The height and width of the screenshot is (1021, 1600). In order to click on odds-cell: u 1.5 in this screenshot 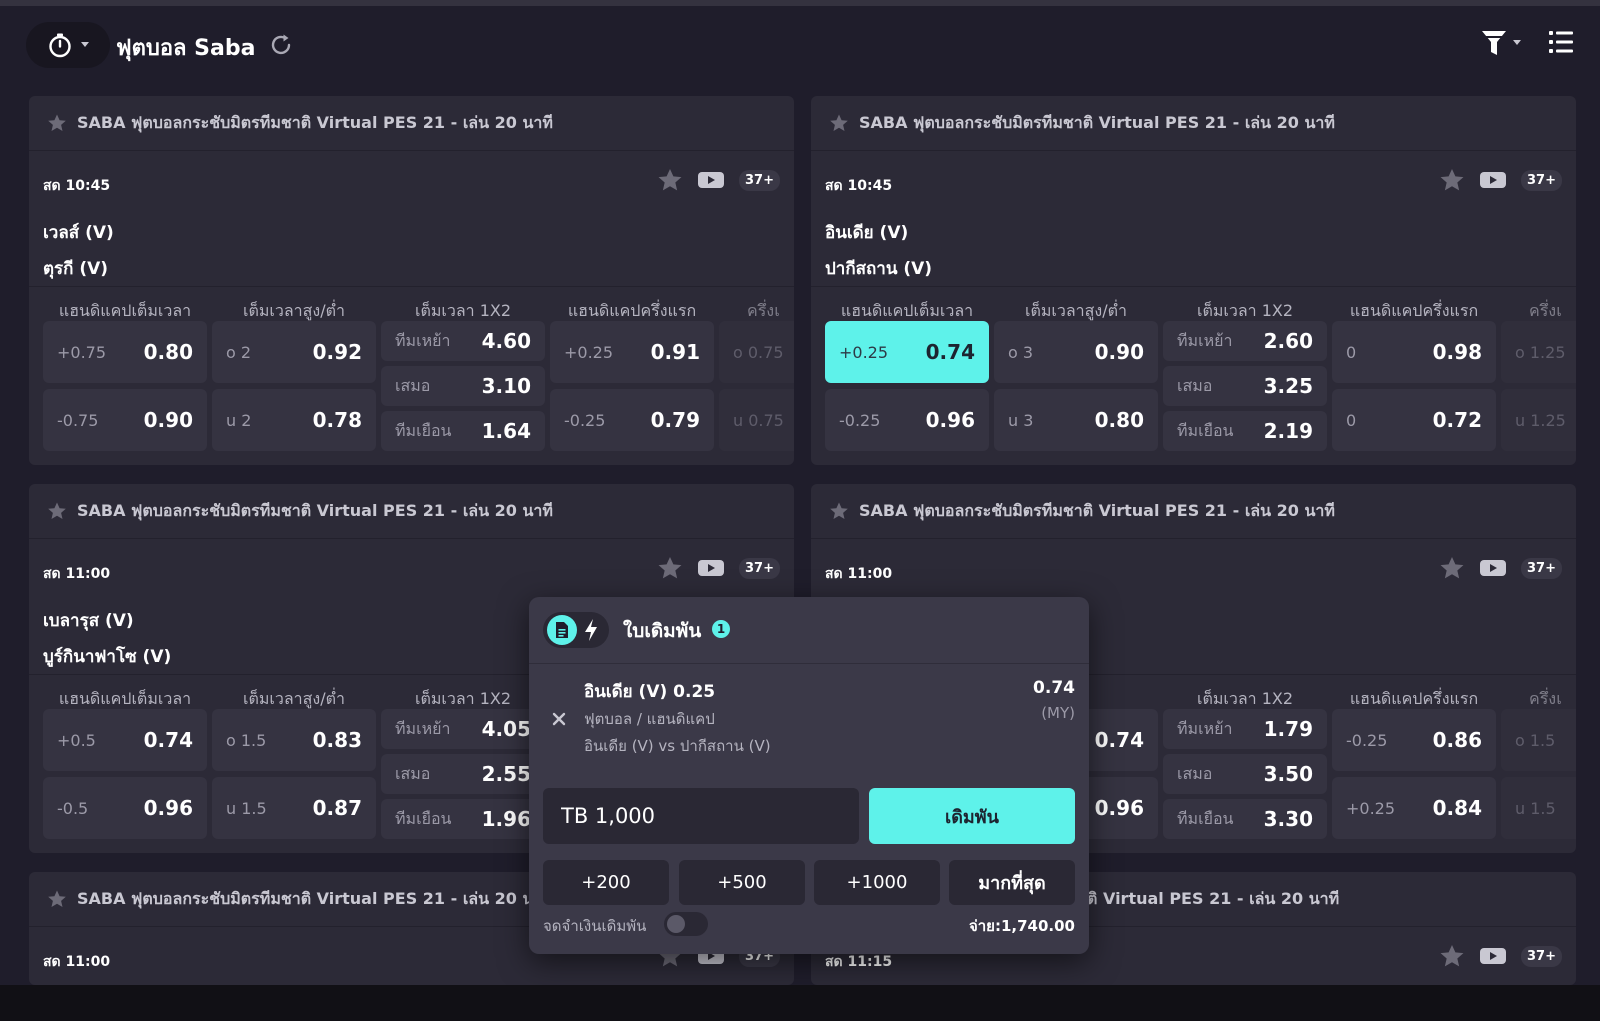, I will do `click(1538, 808)`.